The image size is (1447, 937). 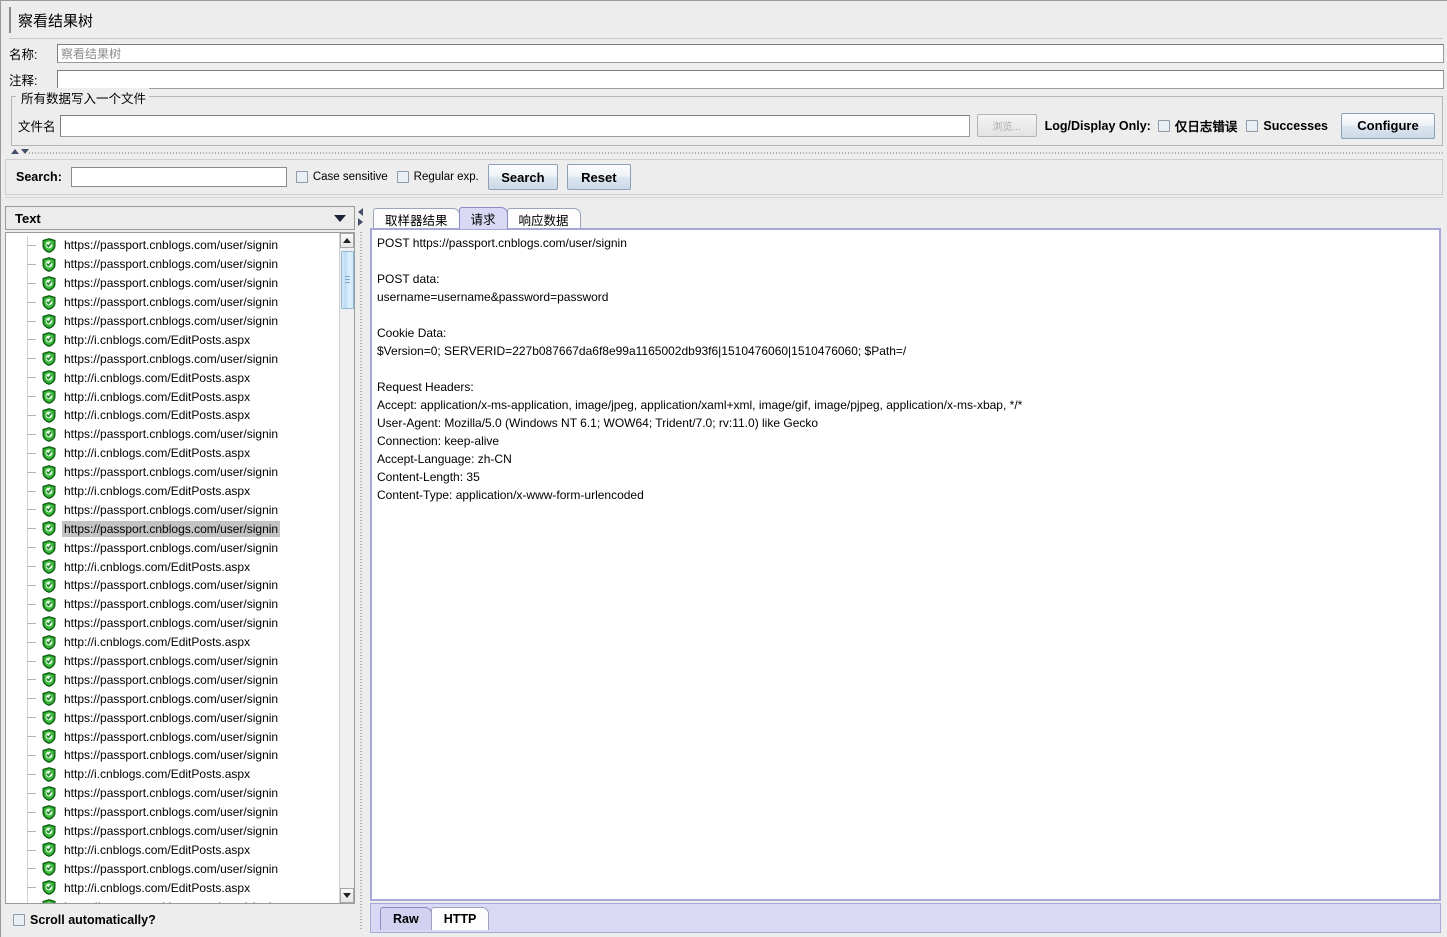 What do you see at coordinates (347, 895) in the screenshot?
I see `scroll-down-icon` at bounding box center [347, 895].